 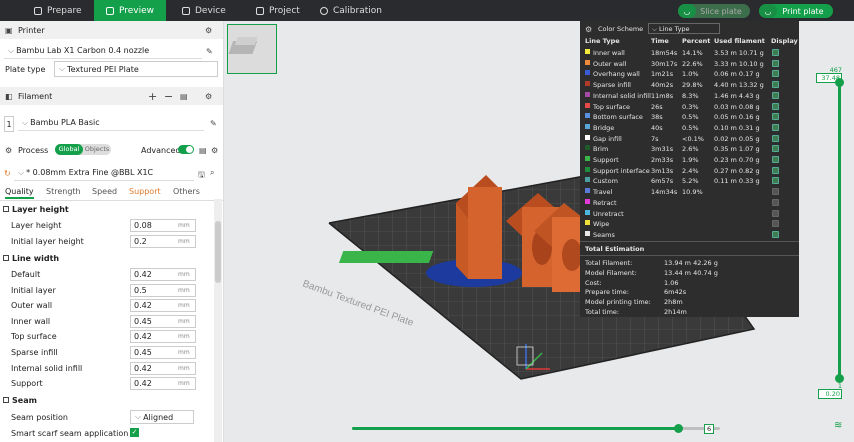 I want to click on subtab-quality: Quality, so click(x=19, y=193).